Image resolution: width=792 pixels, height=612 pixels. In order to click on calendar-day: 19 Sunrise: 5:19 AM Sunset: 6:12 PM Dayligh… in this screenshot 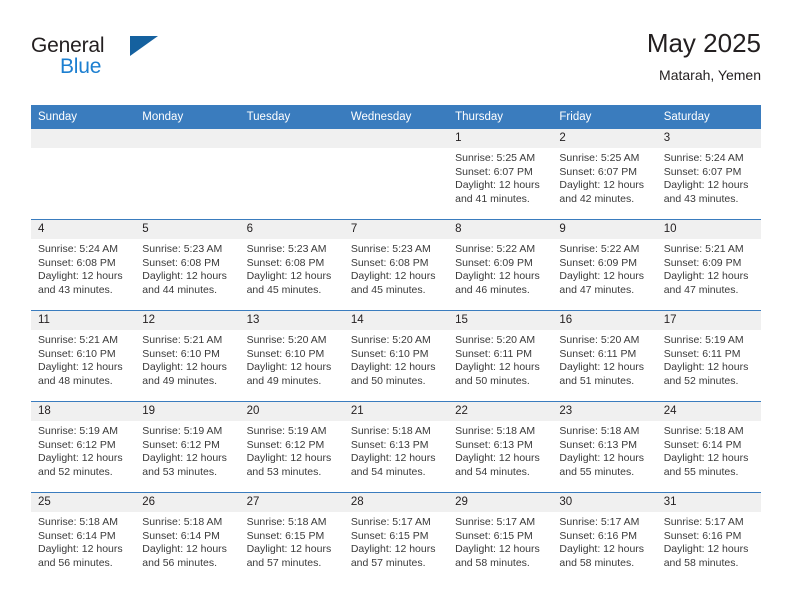, I will do `click(187, 447)`.